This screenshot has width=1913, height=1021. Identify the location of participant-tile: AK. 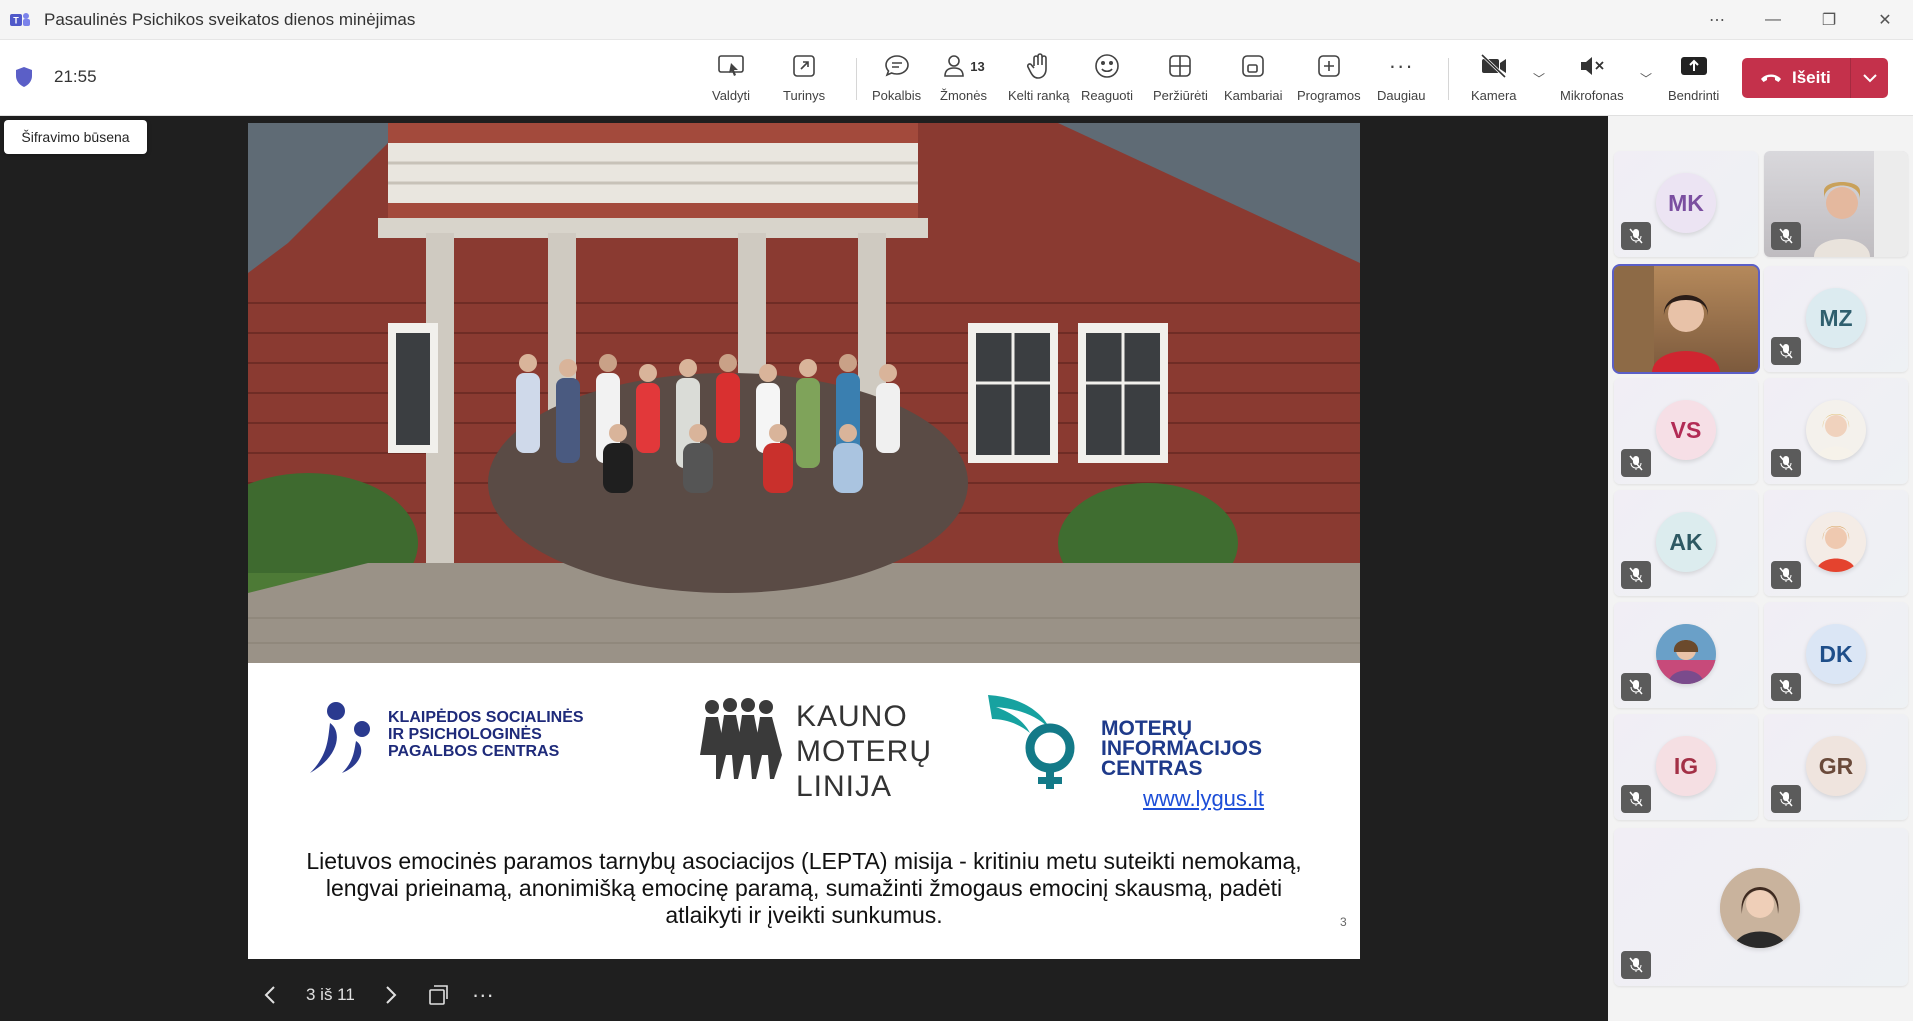
(1686, 543).